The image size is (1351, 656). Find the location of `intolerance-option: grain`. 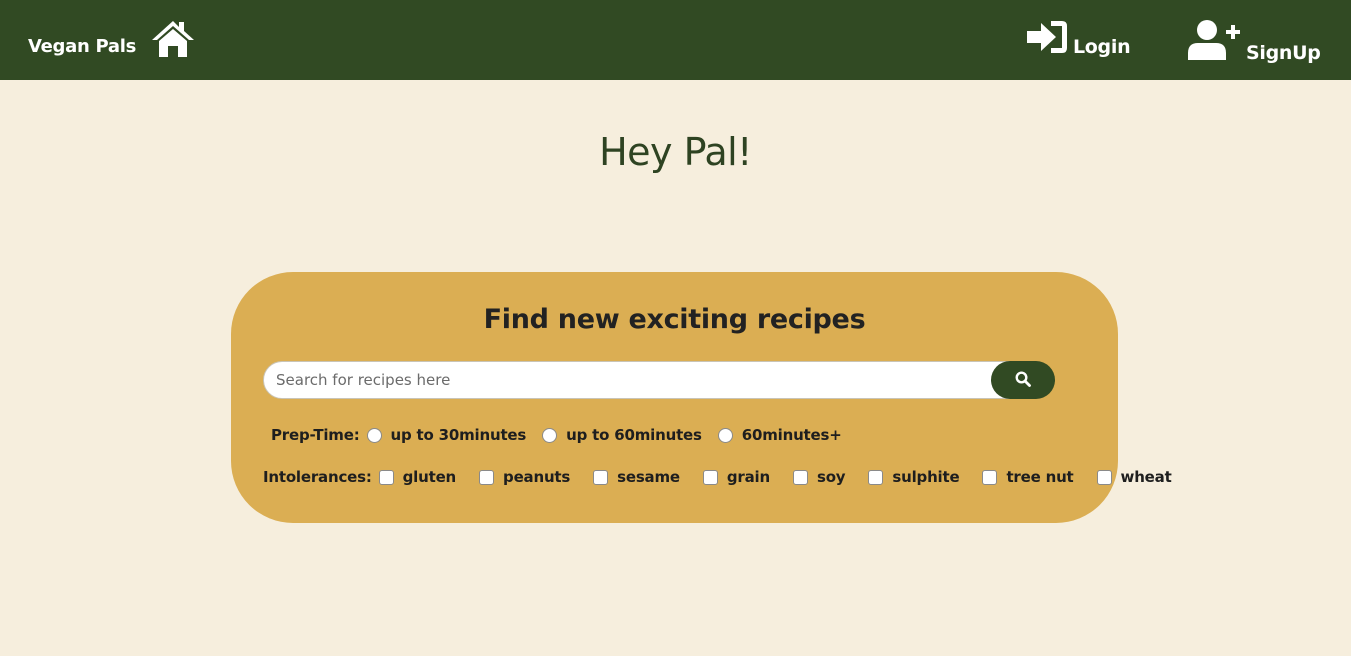

intolerance-option: grain is located at coordinates (736, 477).